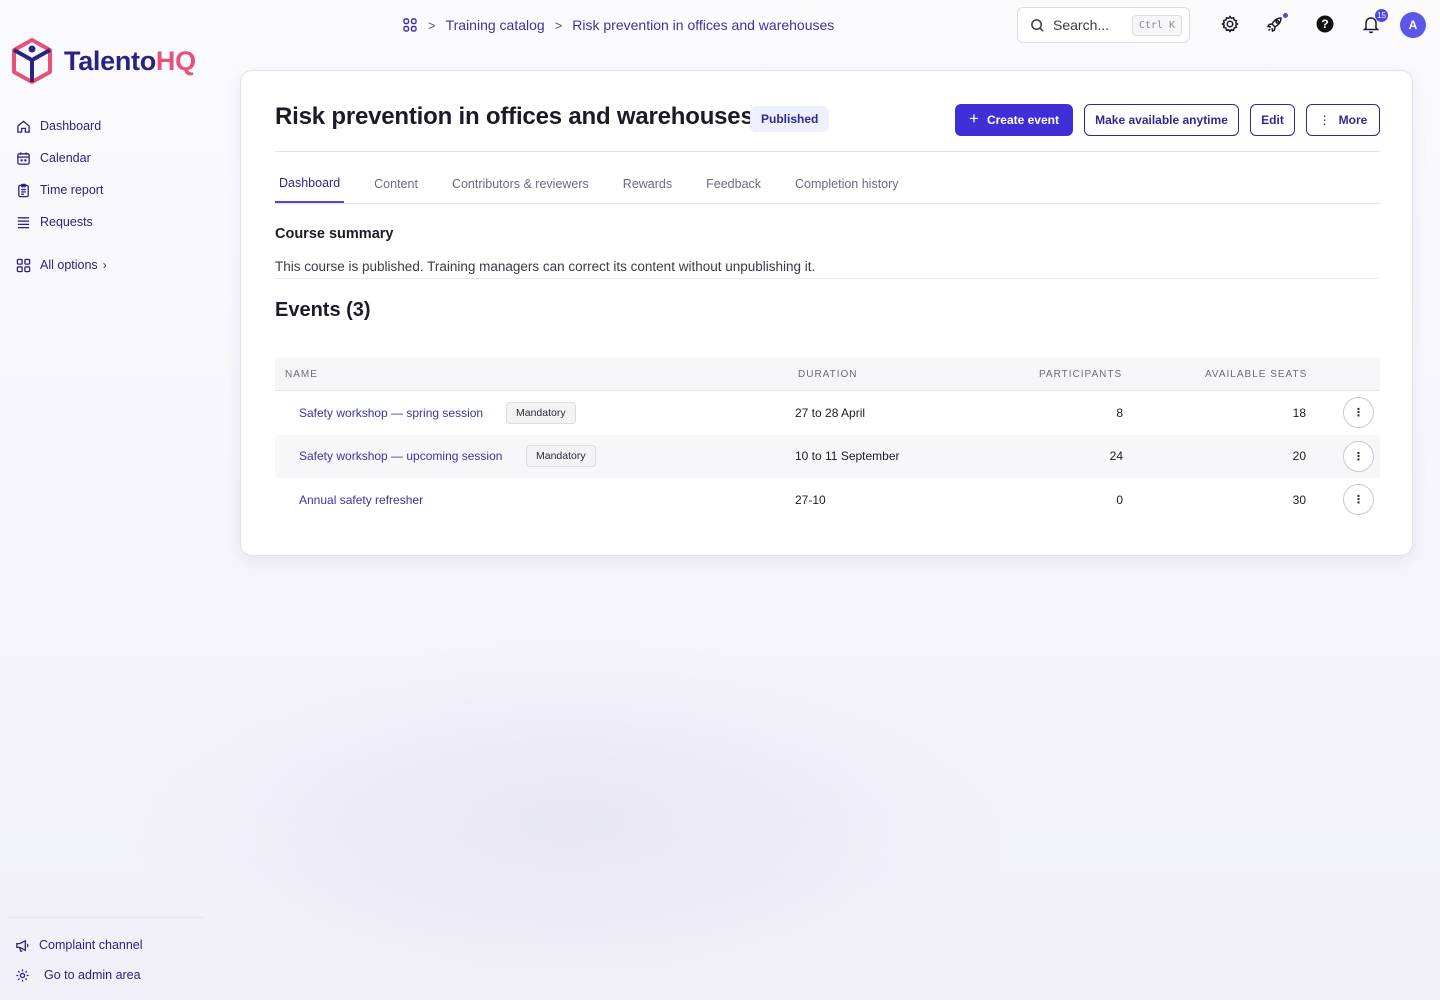 This screenshot has width=1440, height=1000. Describe the element at coordinates (520, 184) in the screenshot. I see `tab-contributors-reviewers: Contributors & reviewers` at that location.